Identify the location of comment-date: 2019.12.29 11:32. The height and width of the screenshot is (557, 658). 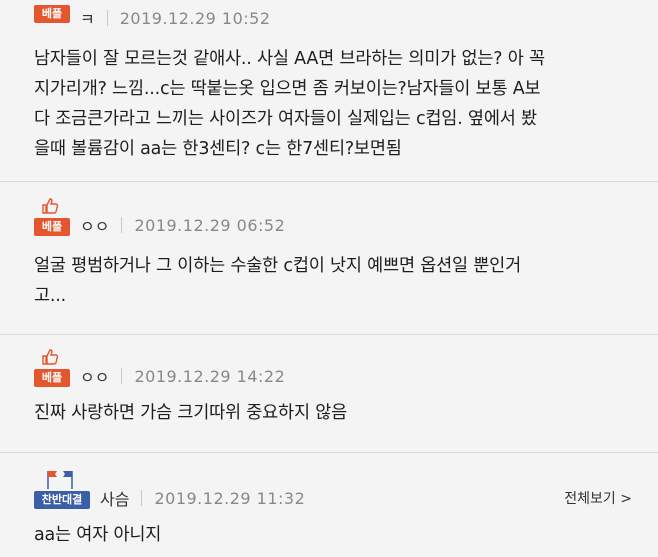
(230, 498).